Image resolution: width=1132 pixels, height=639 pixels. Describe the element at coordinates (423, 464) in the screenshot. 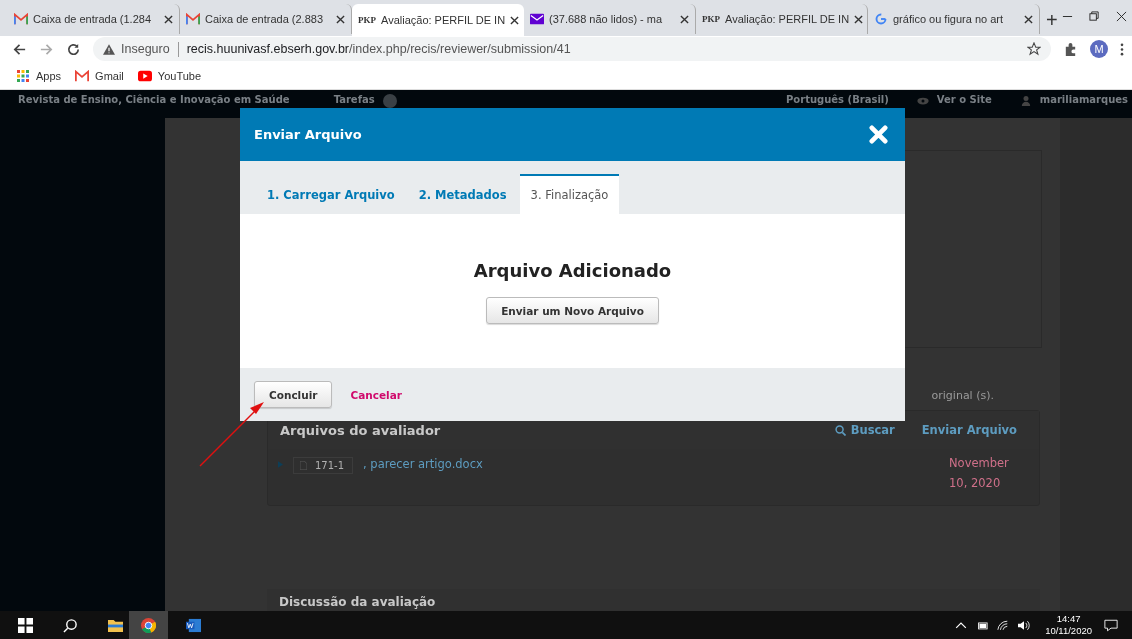

I see `file-name-link: , parecer artigo.docx` at that location.